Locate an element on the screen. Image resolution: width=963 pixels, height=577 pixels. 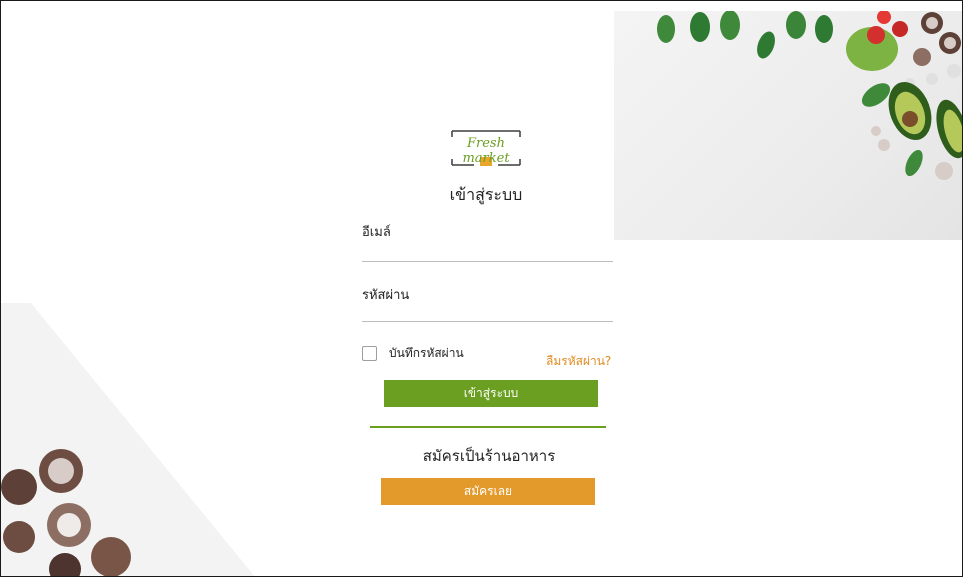
email-input is located at coordinates (487, 249).